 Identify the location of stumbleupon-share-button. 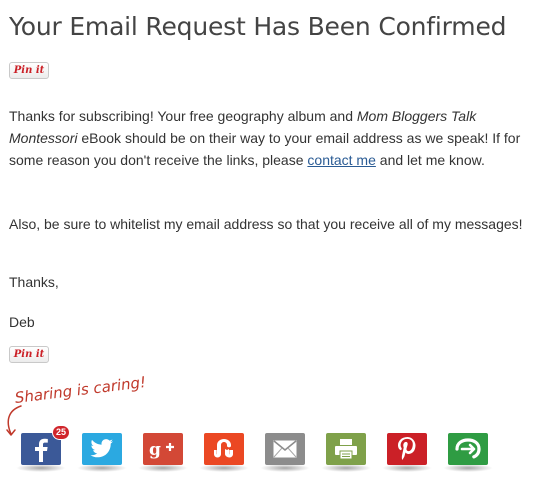
(224, 449).